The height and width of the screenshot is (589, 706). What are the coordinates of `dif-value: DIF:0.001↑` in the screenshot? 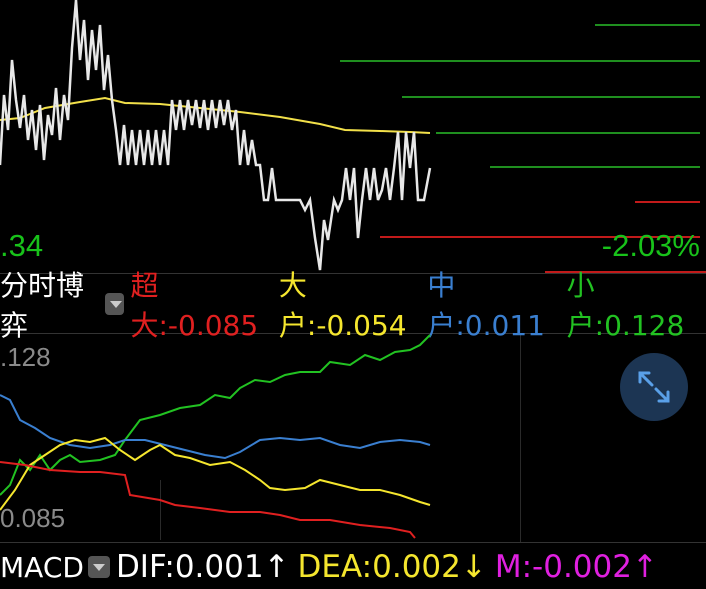 It's located at (202, 567).